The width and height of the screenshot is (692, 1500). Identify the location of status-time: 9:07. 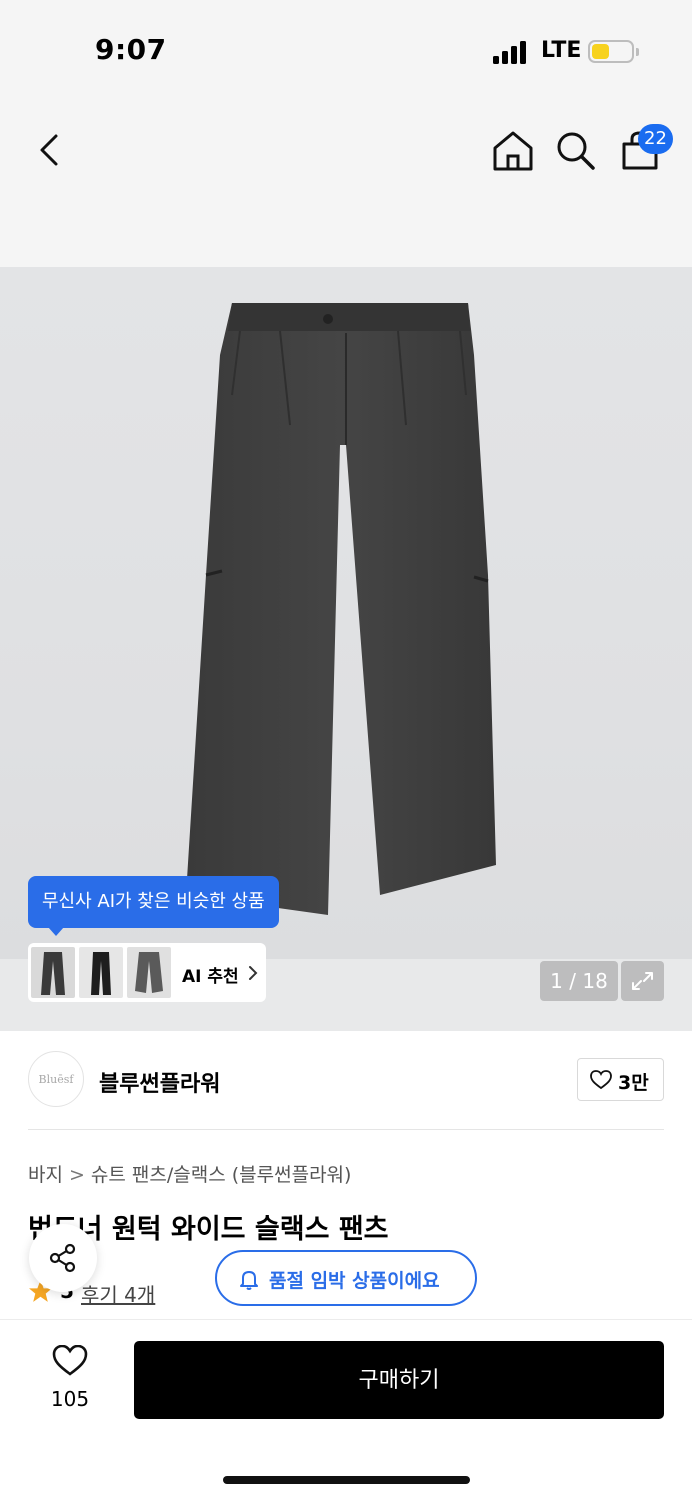
(131, 49).